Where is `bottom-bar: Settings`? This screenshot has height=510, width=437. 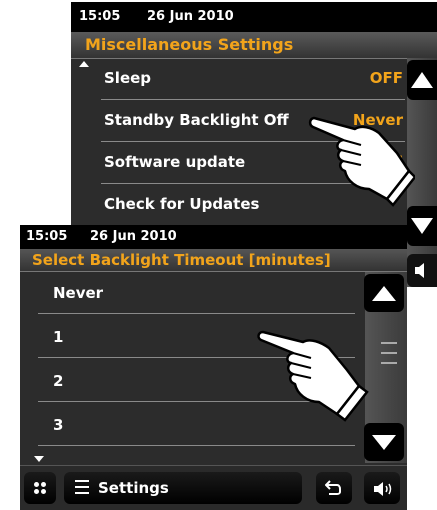
bottom-bar: Settings is located at coordinates (213, 487).